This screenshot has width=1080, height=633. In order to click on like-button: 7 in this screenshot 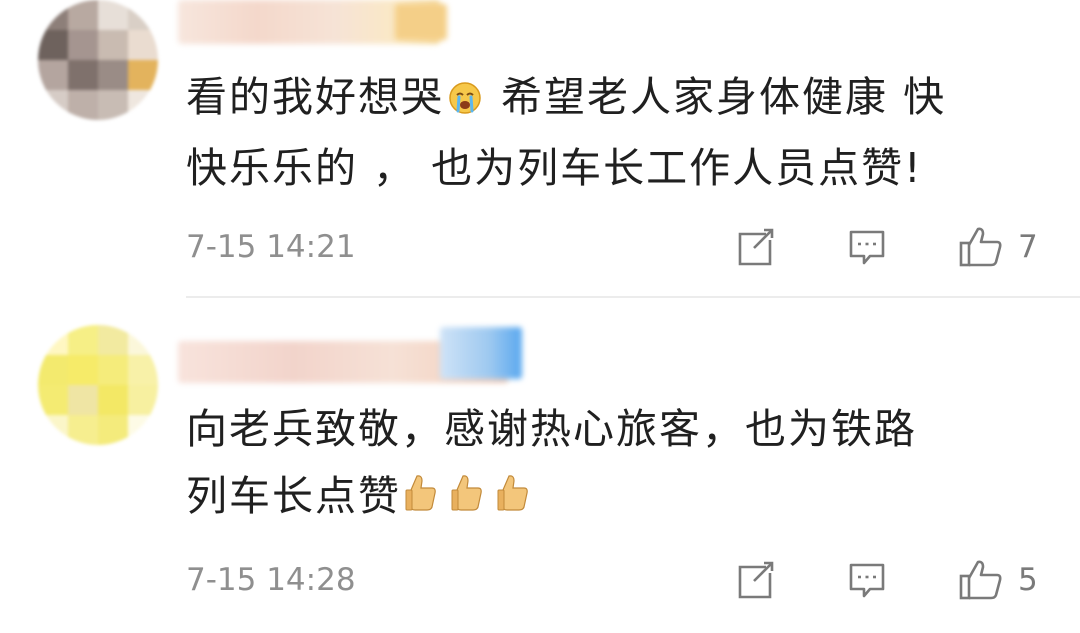, I will do `click(998, 247)`.